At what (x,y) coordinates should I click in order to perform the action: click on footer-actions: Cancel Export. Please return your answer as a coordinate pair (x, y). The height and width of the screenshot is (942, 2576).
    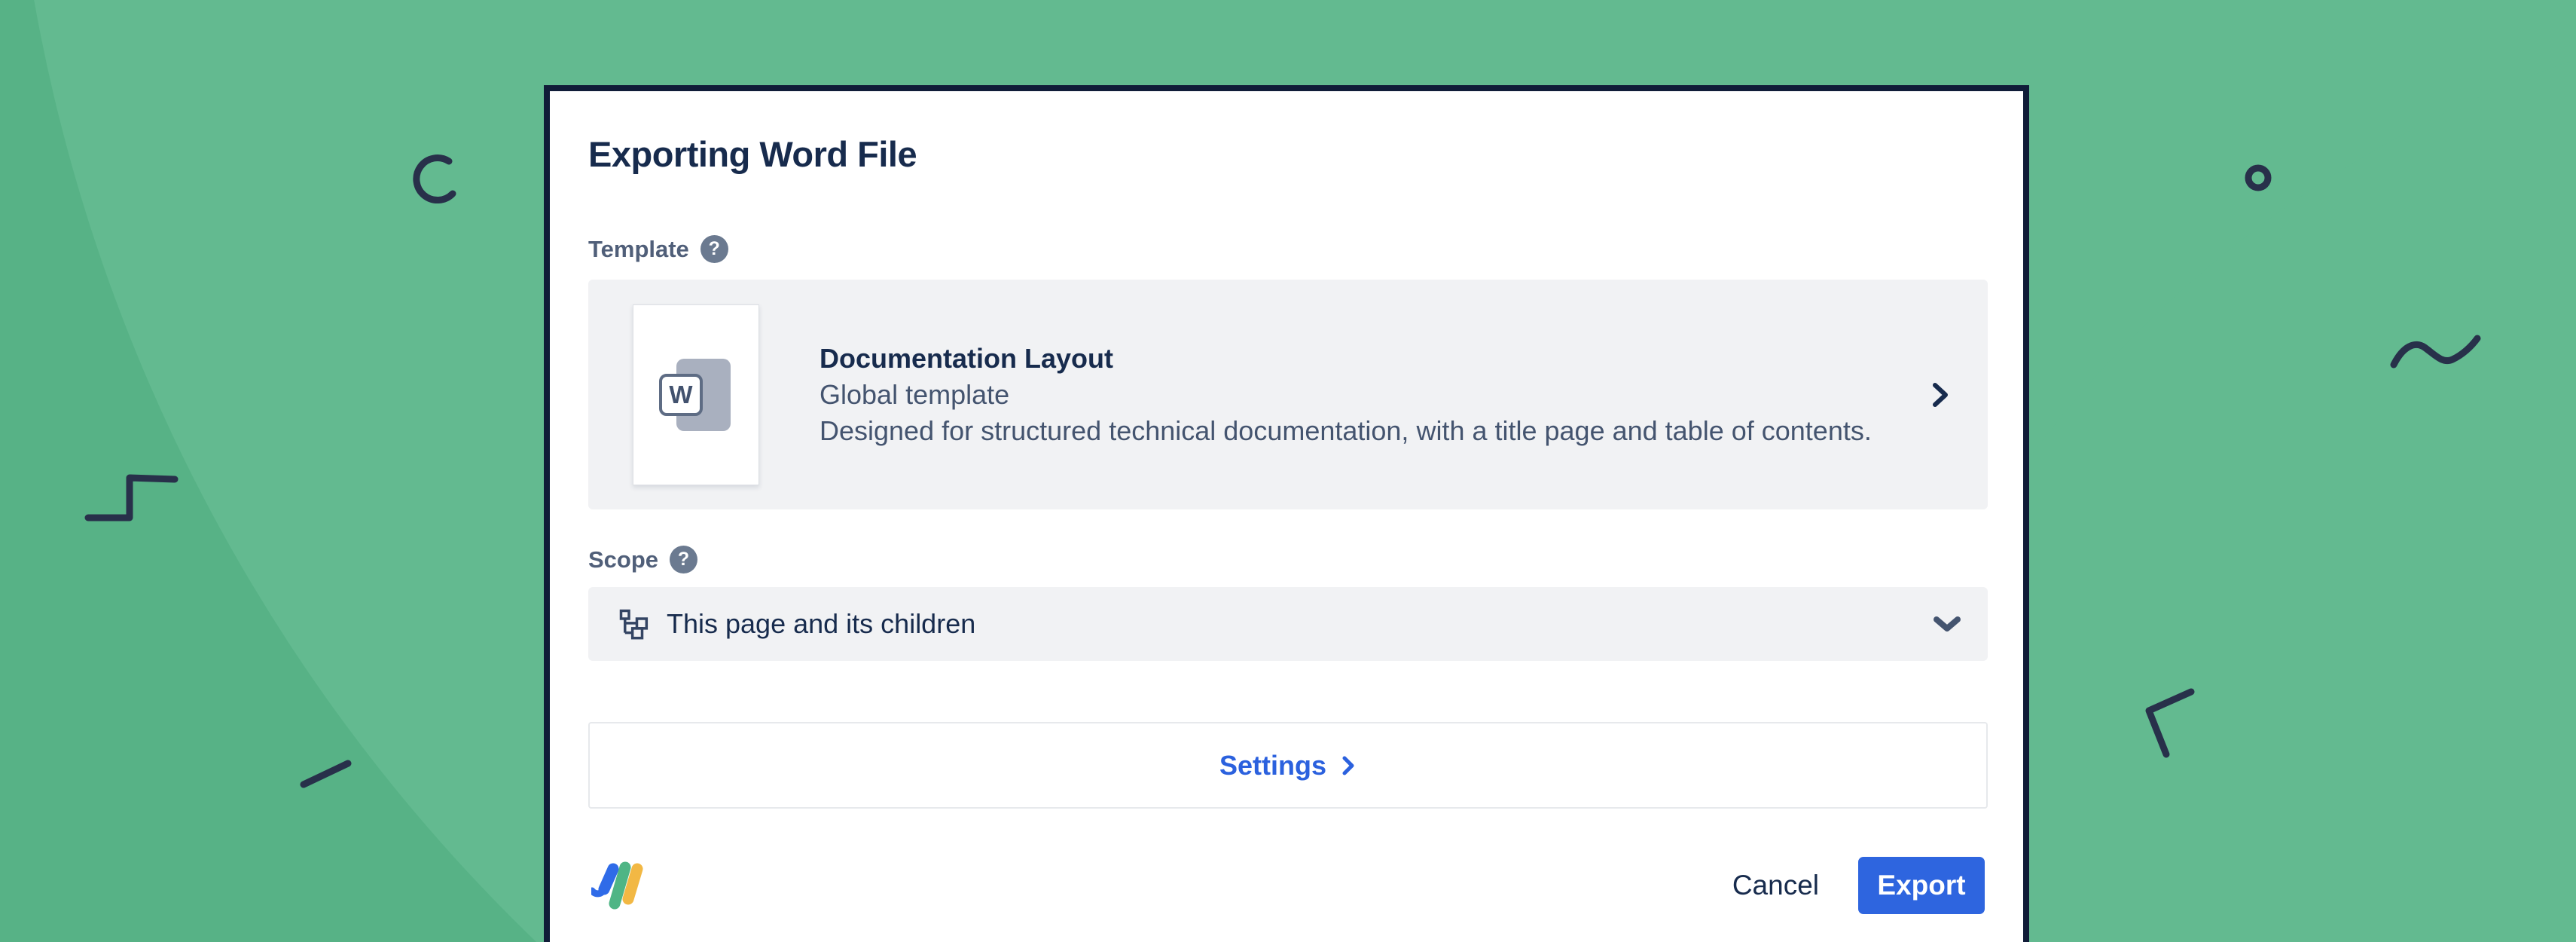
    Looking at the image, I should click on (1852, 885).